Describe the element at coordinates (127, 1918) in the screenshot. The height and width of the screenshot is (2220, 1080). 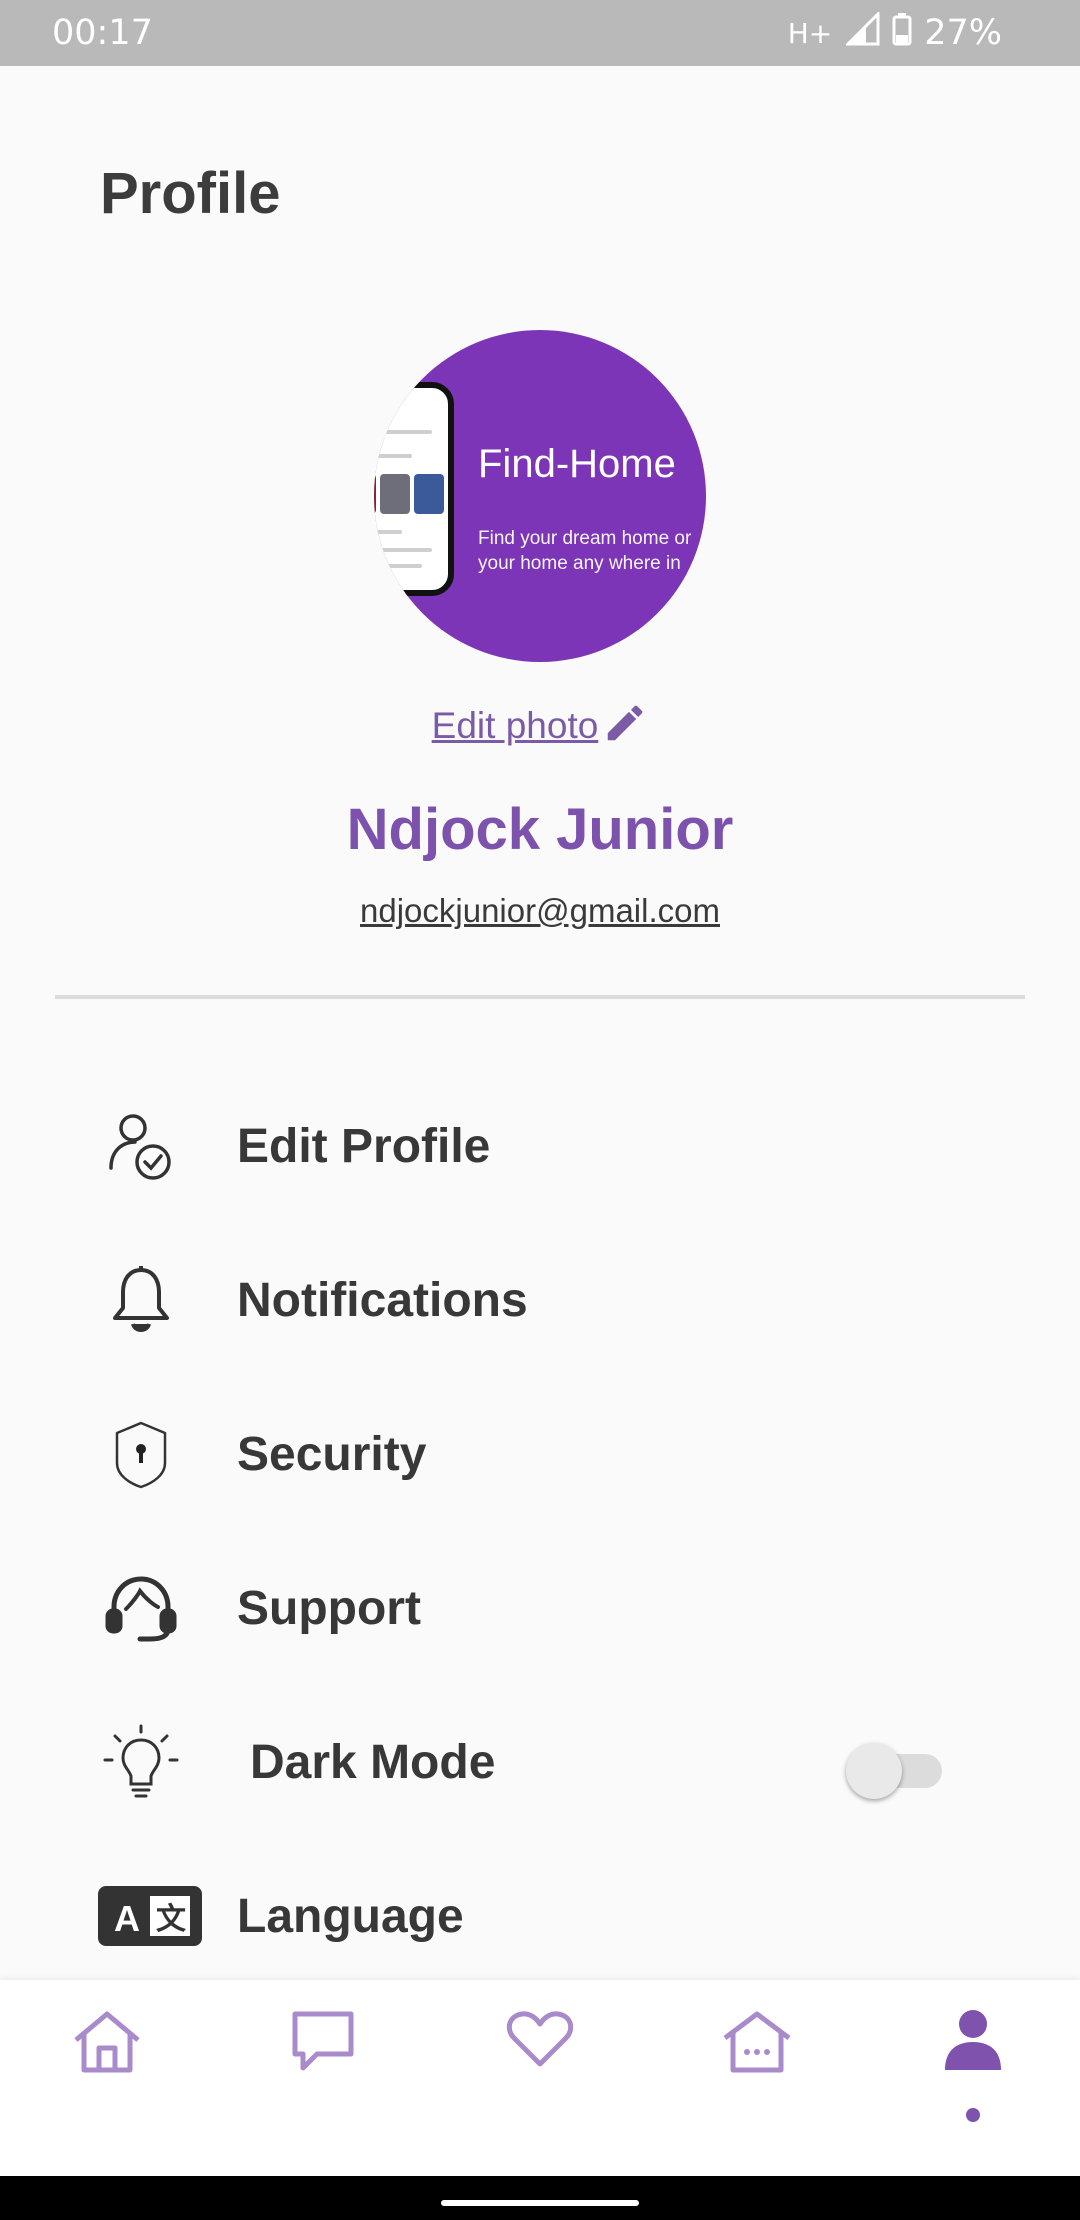
I see `svg-text: A` at that location.